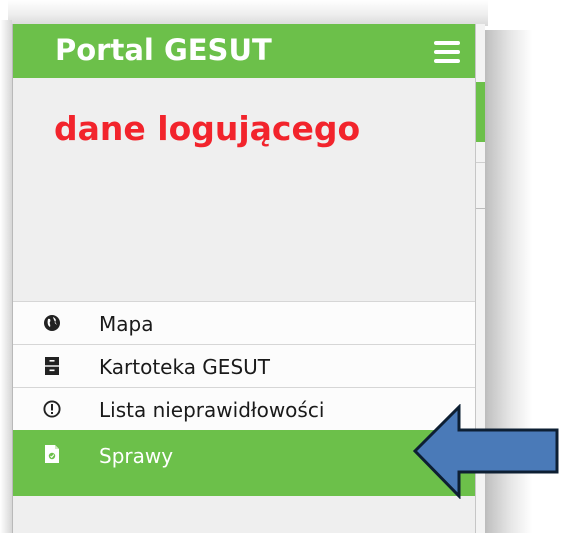 The height and width of the screenshot is (533, 563). Describe the element at coordinates (163, 50) in the screenshot. I see `app-title: Portal GESUT` at that location.